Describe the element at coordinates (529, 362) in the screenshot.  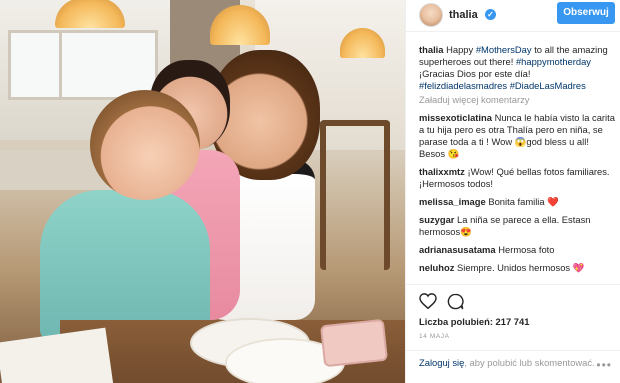
I see `login-prompt-text: , aby polubić lub skomentować.` at that location.